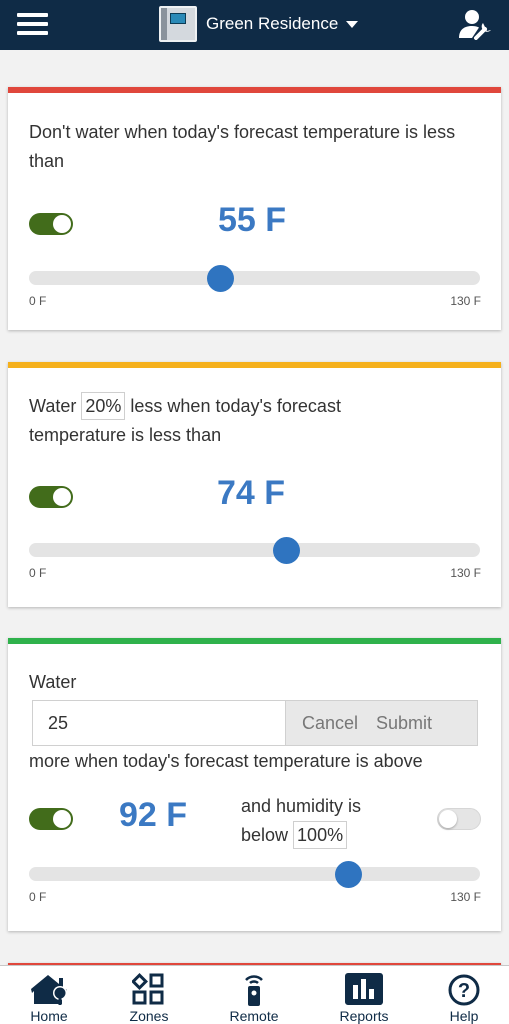 The height and width of the screenshot is (1024, 509). I want to click on top-bar: Green Residence, so click(254, 25).